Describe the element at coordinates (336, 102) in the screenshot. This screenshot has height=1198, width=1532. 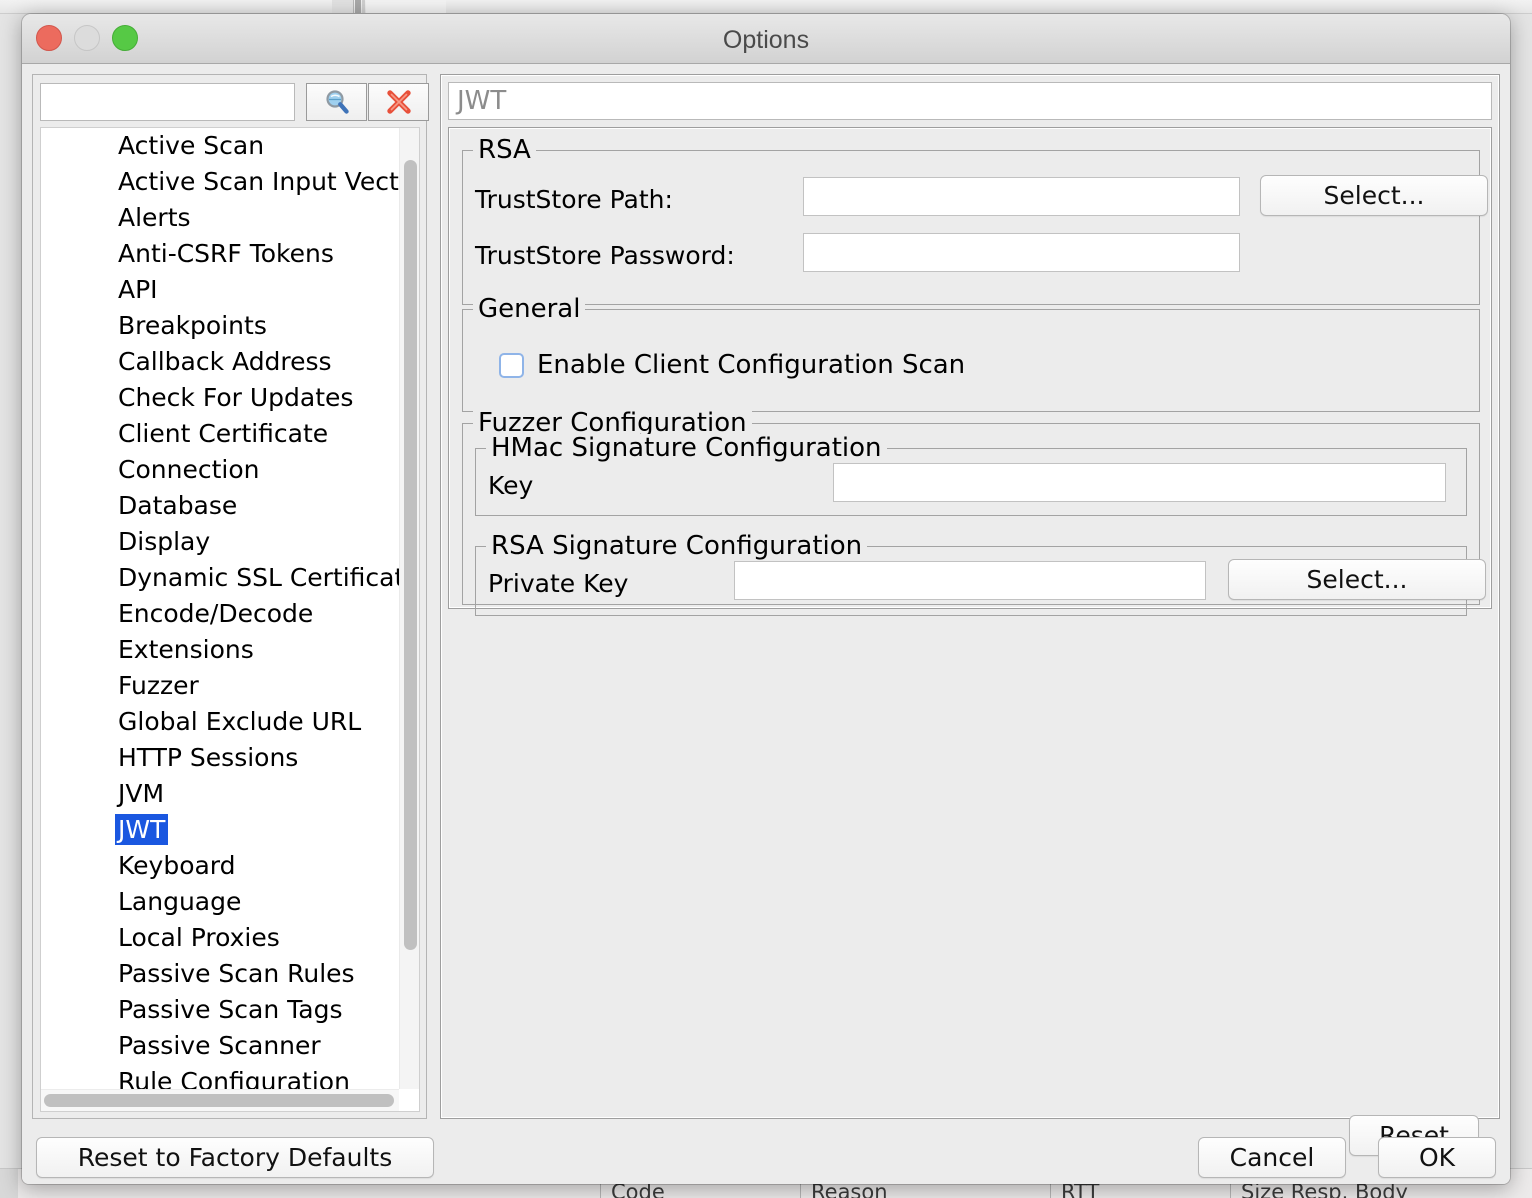
I see `search-button` at that location.